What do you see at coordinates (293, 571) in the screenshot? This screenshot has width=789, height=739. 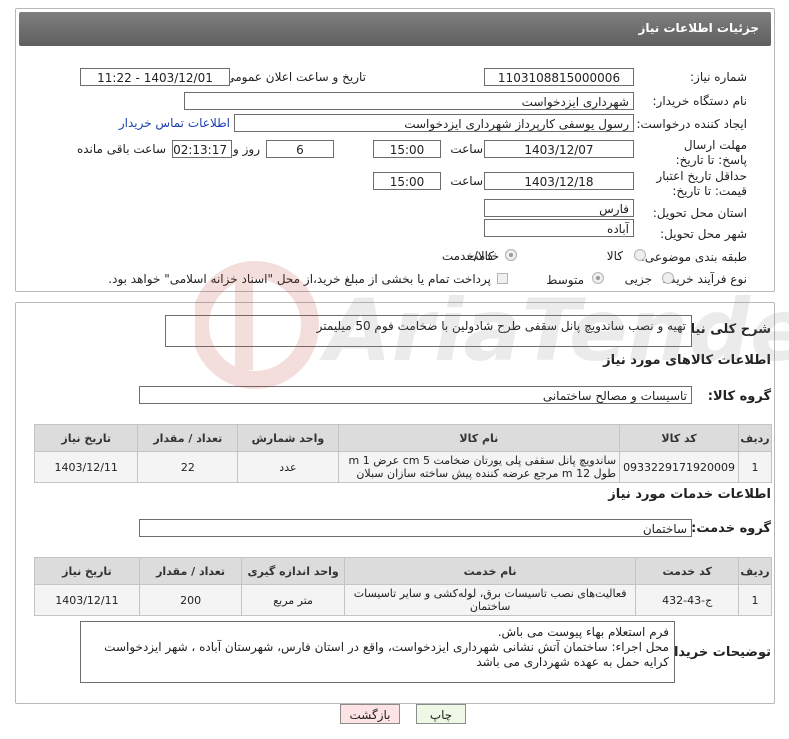 I see `col-unit: واحد اندازه گیری` at bounding box center [293, 571].